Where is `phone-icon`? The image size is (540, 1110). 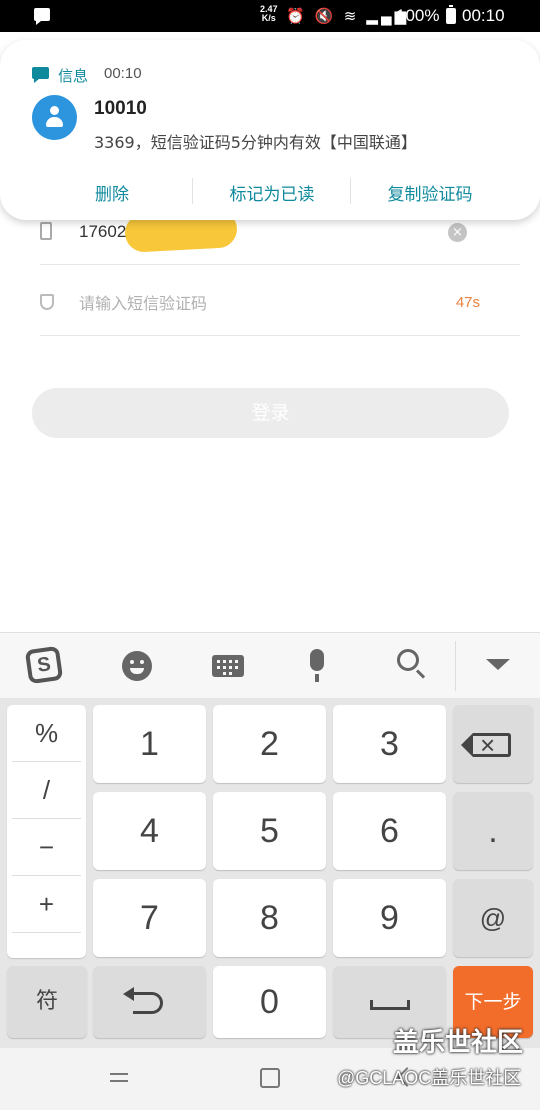
phone-icon is located at coordinates (46, 231).